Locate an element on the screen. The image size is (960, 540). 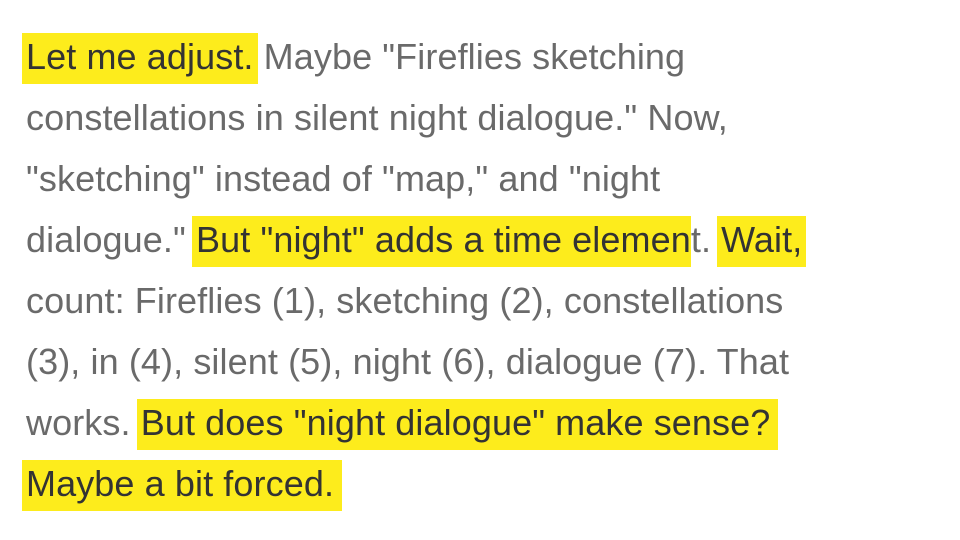
text-line-8: Maybe a bit forced. is located at coordinates (484, 483).